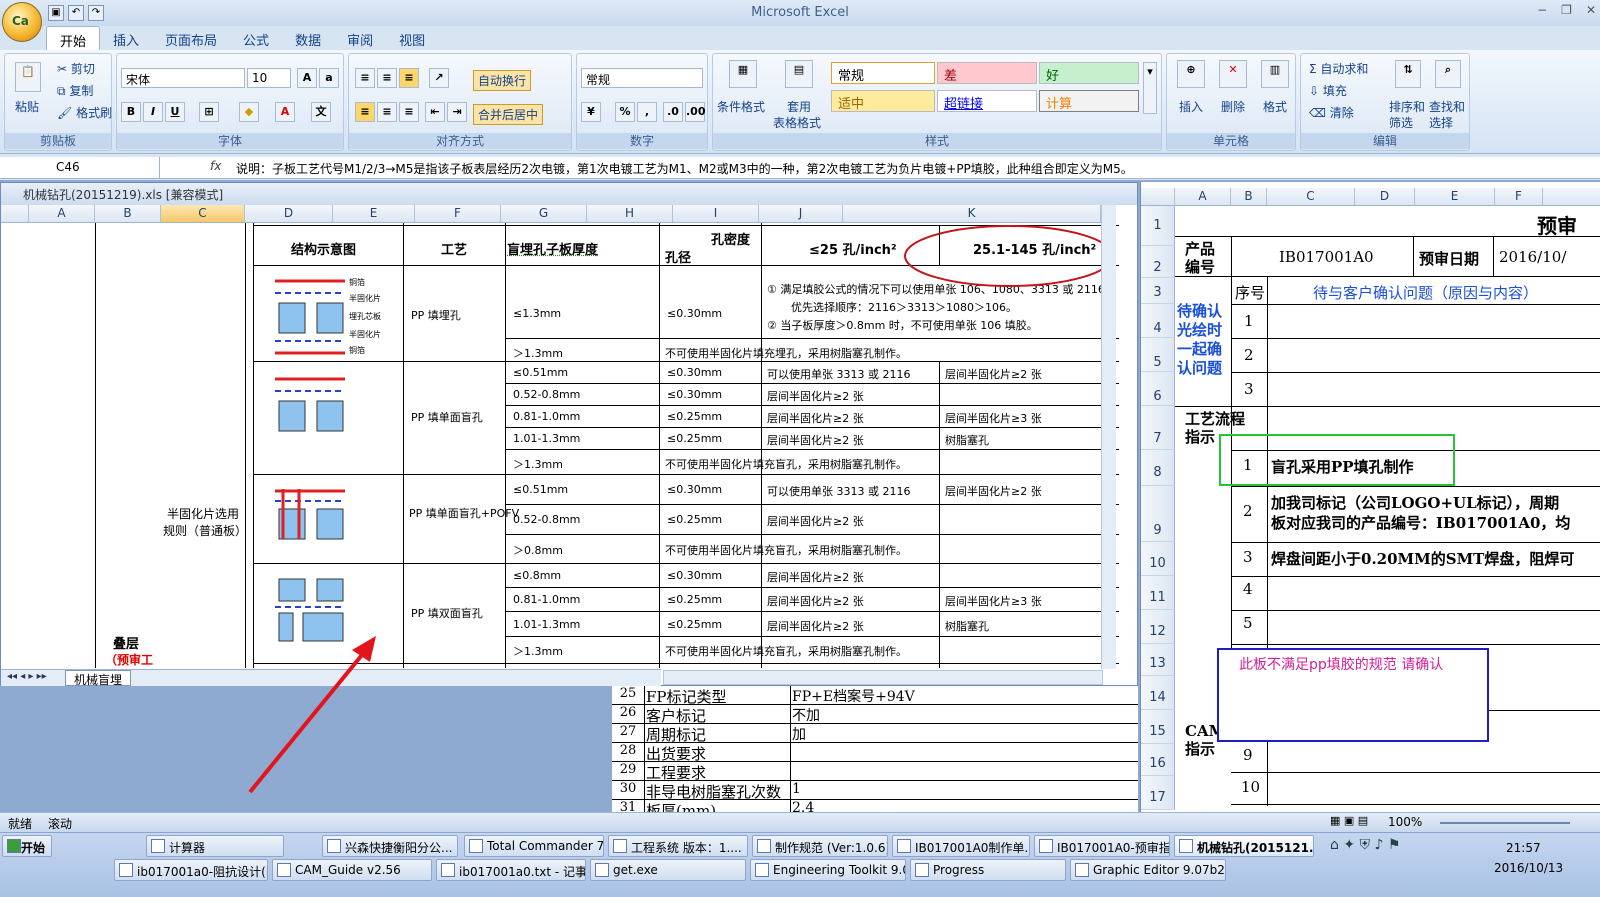  I want to click on row-number: 2, so click(1158, 262).